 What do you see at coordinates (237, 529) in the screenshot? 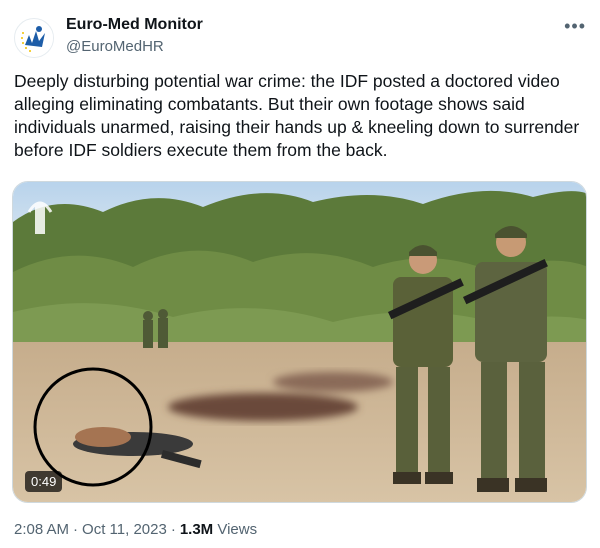
I see `views-label: Views` at bounding box center [237, 529].